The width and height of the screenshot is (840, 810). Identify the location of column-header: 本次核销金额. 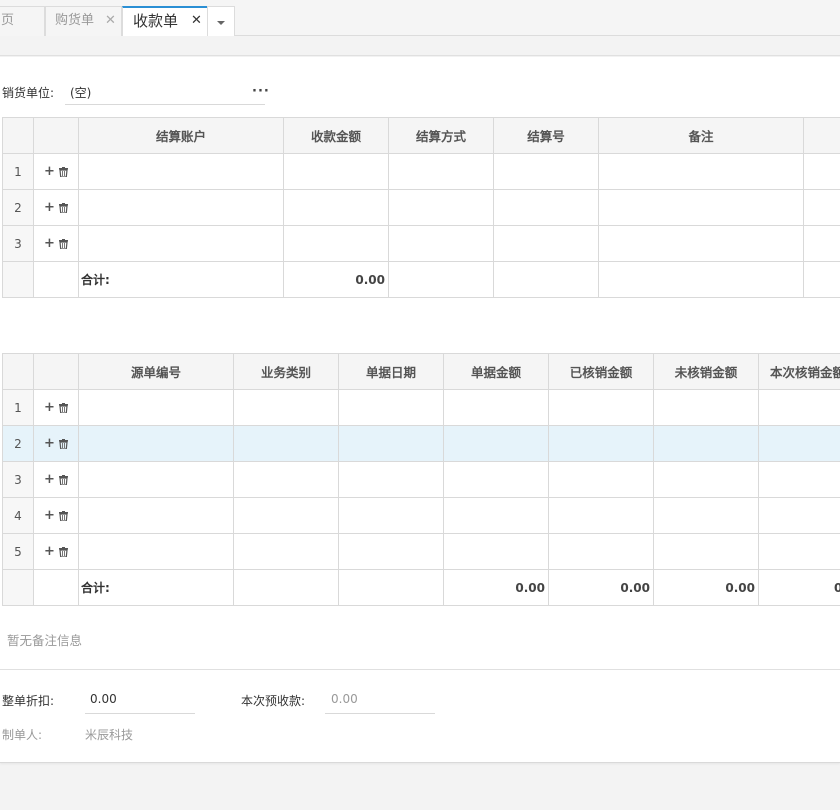
(799, 371).